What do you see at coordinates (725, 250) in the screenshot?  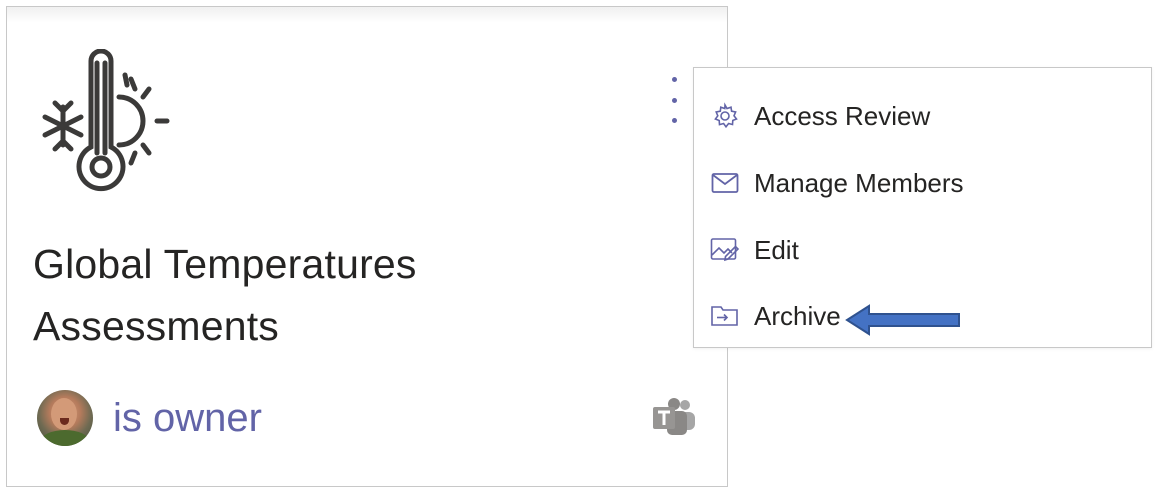 I see `edit-image-icon` at bounding box center [725, 250].